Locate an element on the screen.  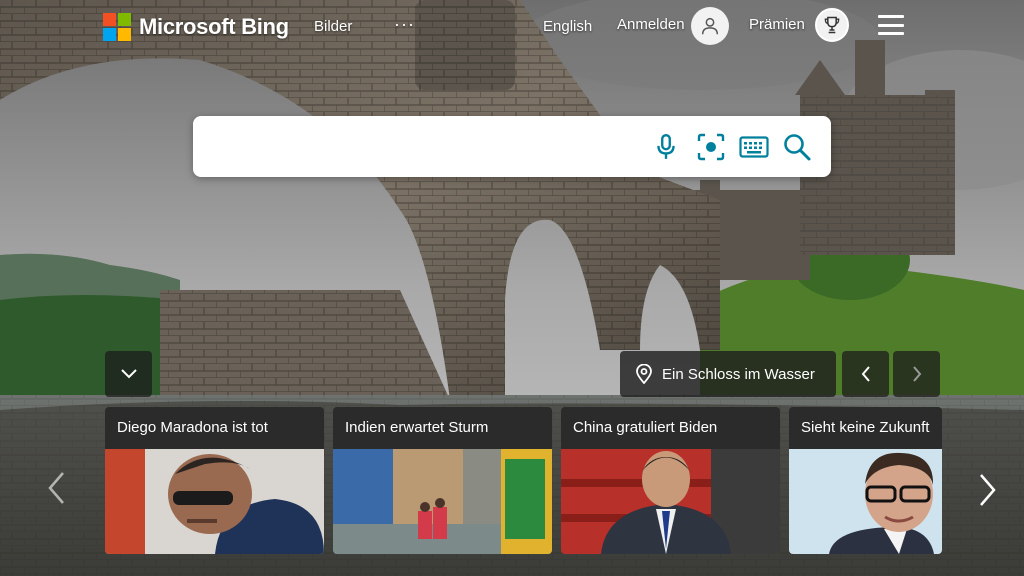
news-card-title: Diego Maradona ist tot is located at coordinates (214, 428).